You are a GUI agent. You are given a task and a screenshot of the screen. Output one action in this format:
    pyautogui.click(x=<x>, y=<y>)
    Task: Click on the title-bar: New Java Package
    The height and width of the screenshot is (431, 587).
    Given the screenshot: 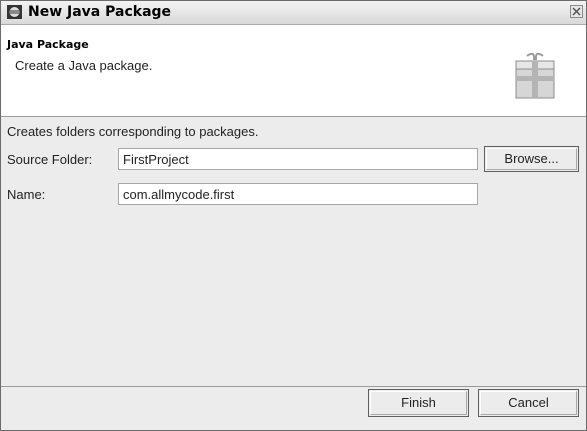 What is the action you would take?
    pyautogui.click(x=293, y=13)
    